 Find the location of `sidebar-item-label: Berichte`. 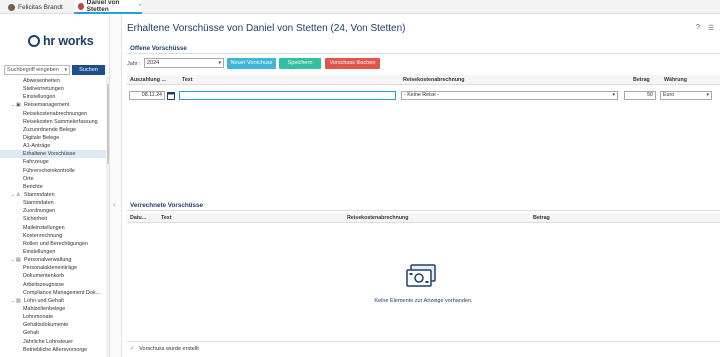

sidebar-item-label: Berichte is located at coordinates (33, 186).